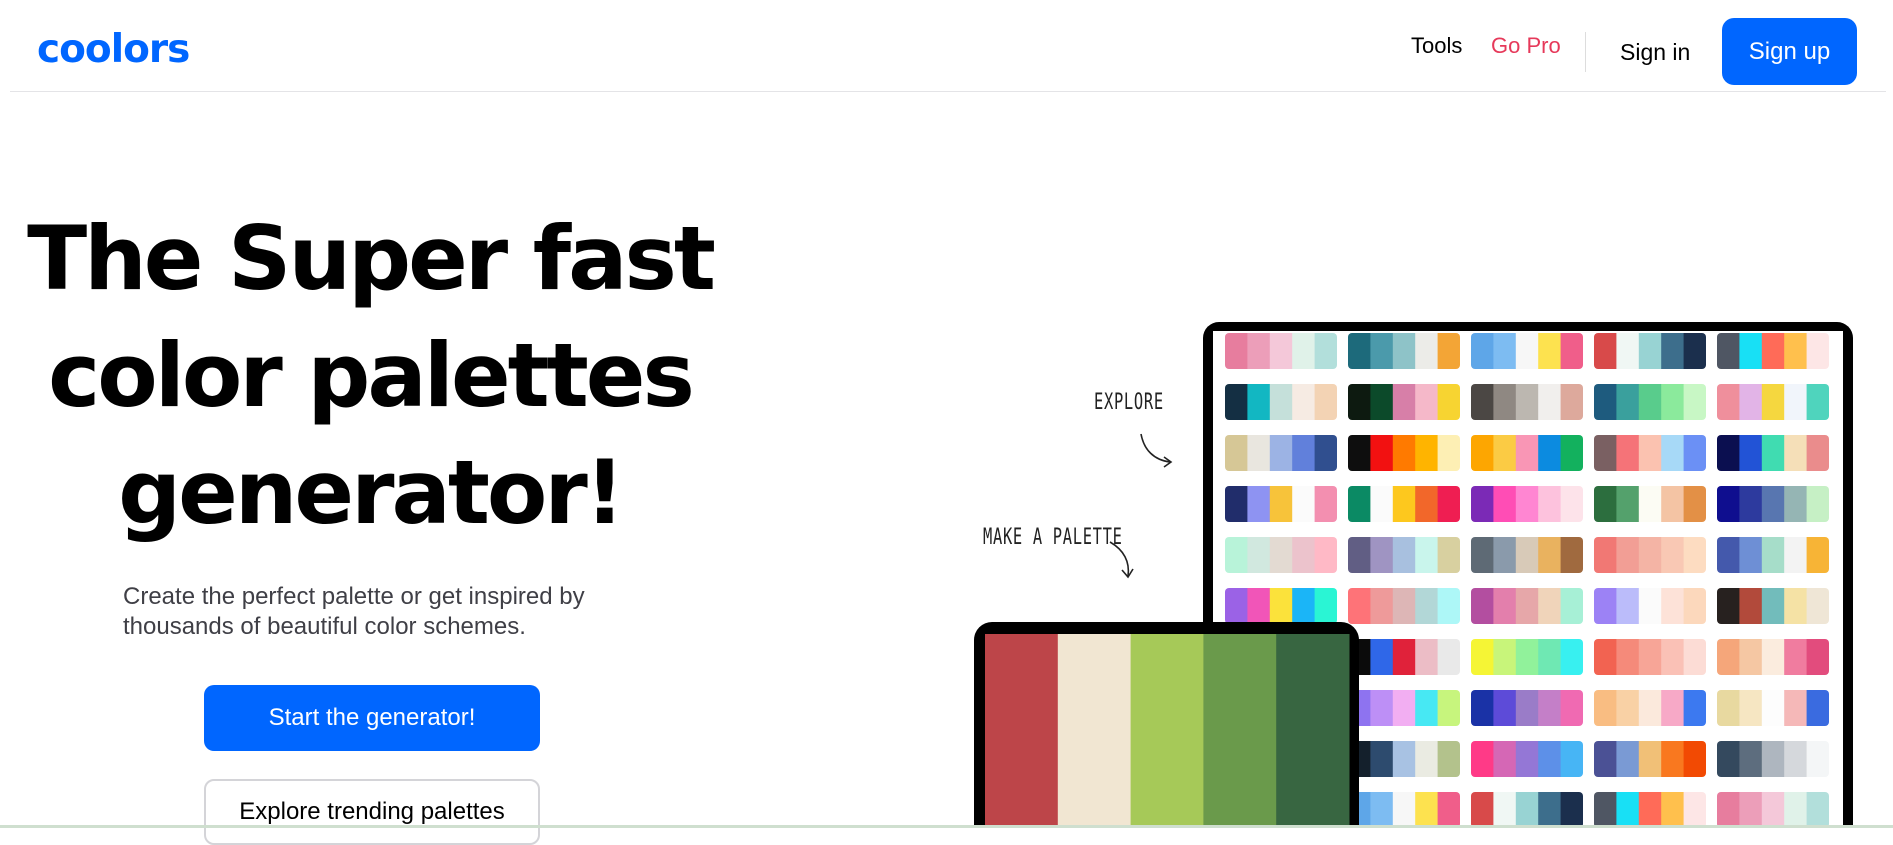 Image resolution: width=1893 pixels, height=845 pixels. What do you see at coordinates (372, 718) in the screenshot?
I see `start-generator-button: Start the generator!` at bounding box center [372, 718].